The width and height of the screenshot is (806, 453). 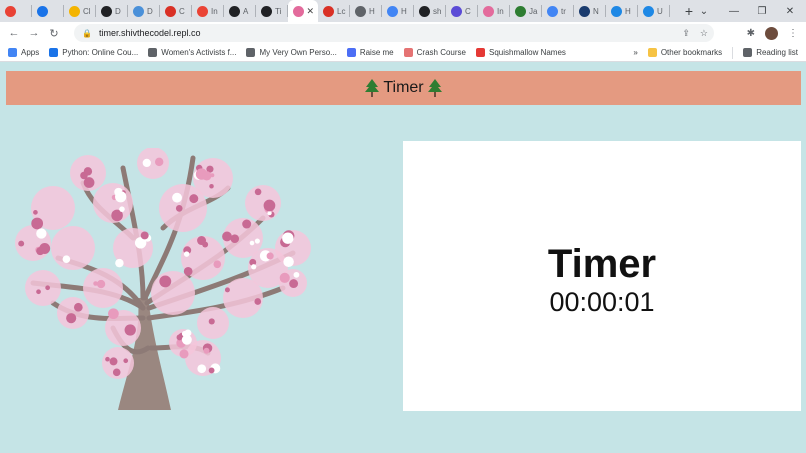 What do you see at coordinates (704, 33) in the screenshot?
I see `bookmark-star-icon: ☆` at bounding box center [704, 33].